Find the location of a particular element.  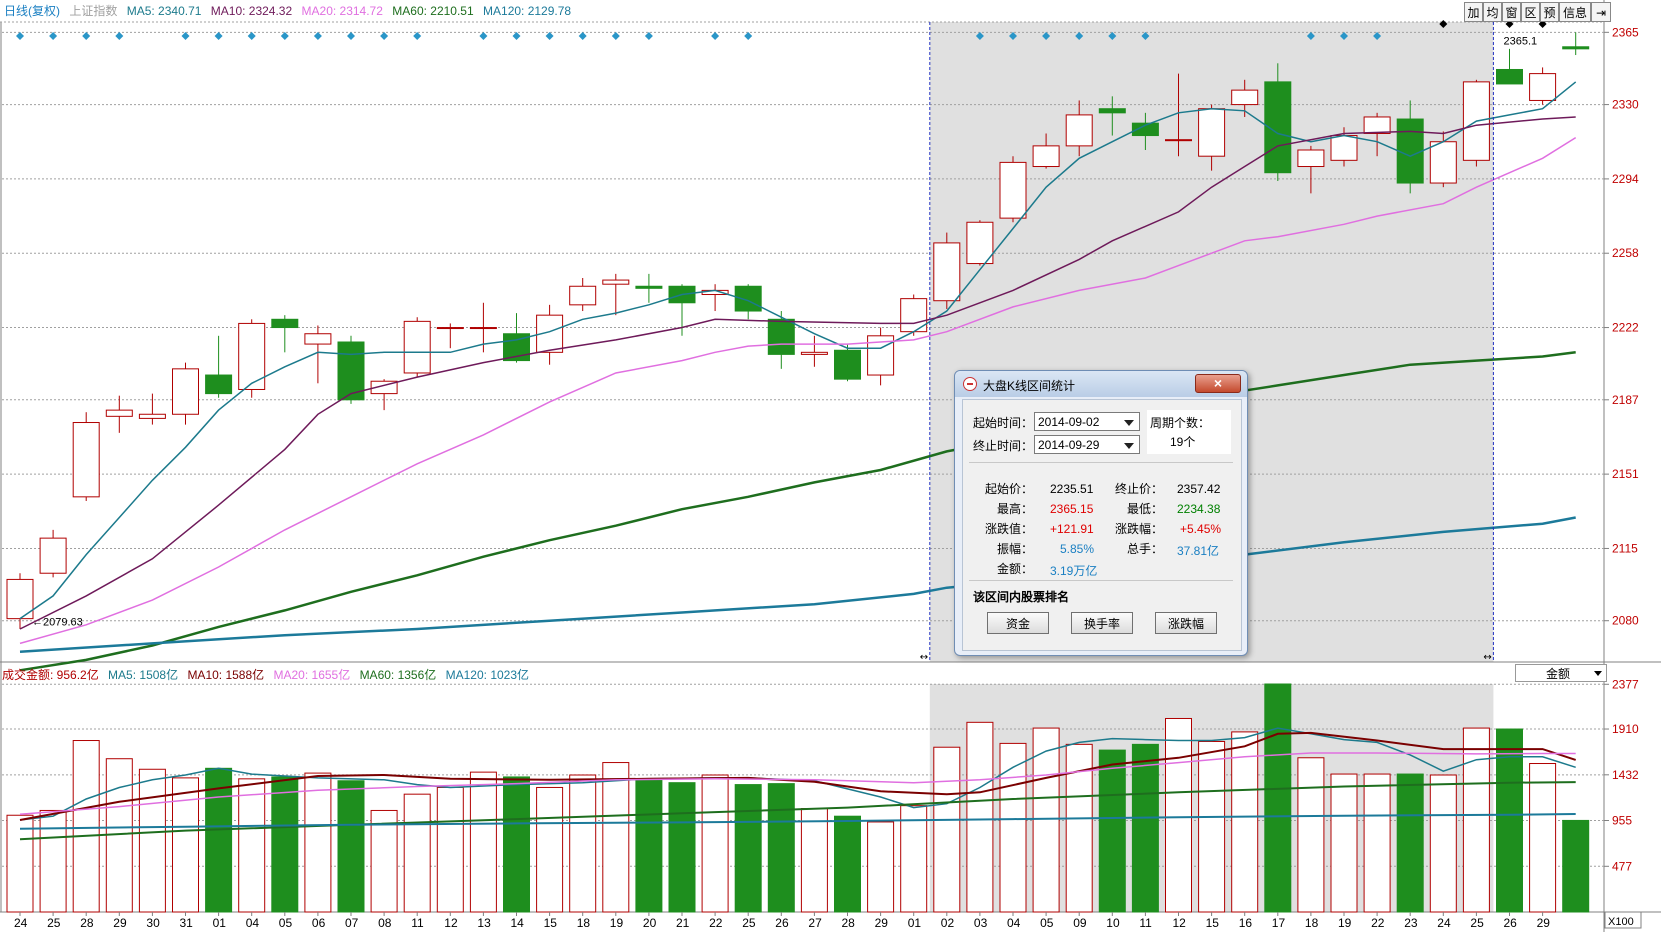

toolbar-info-button: 信息 is located at coordinates (1575, 12).